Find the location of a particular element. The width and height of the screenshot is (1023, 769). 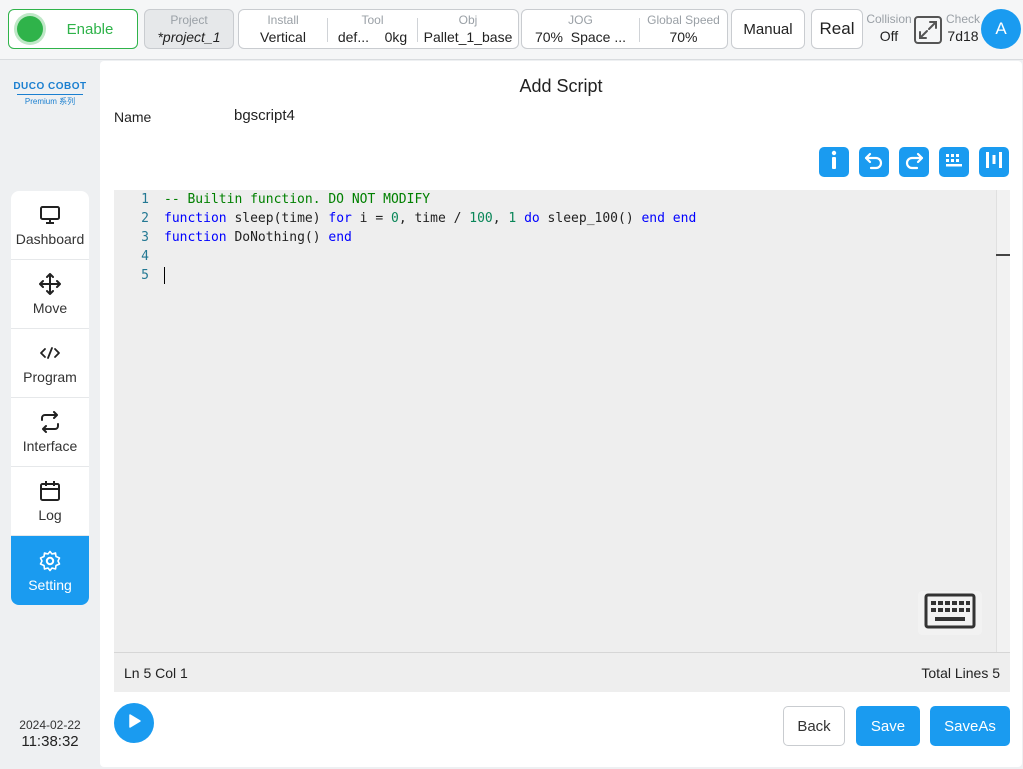

line-number-gutter: 1 2 3 4 5 is located at coordinates (135, 441).